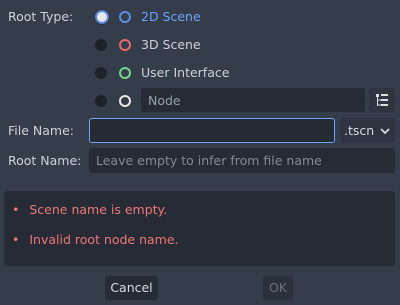 This screenshot has width=400, height=305. What do you see at coordinates (125, 73) in the screenshot?
I see `control-icon` at bounding box center [125, 73].